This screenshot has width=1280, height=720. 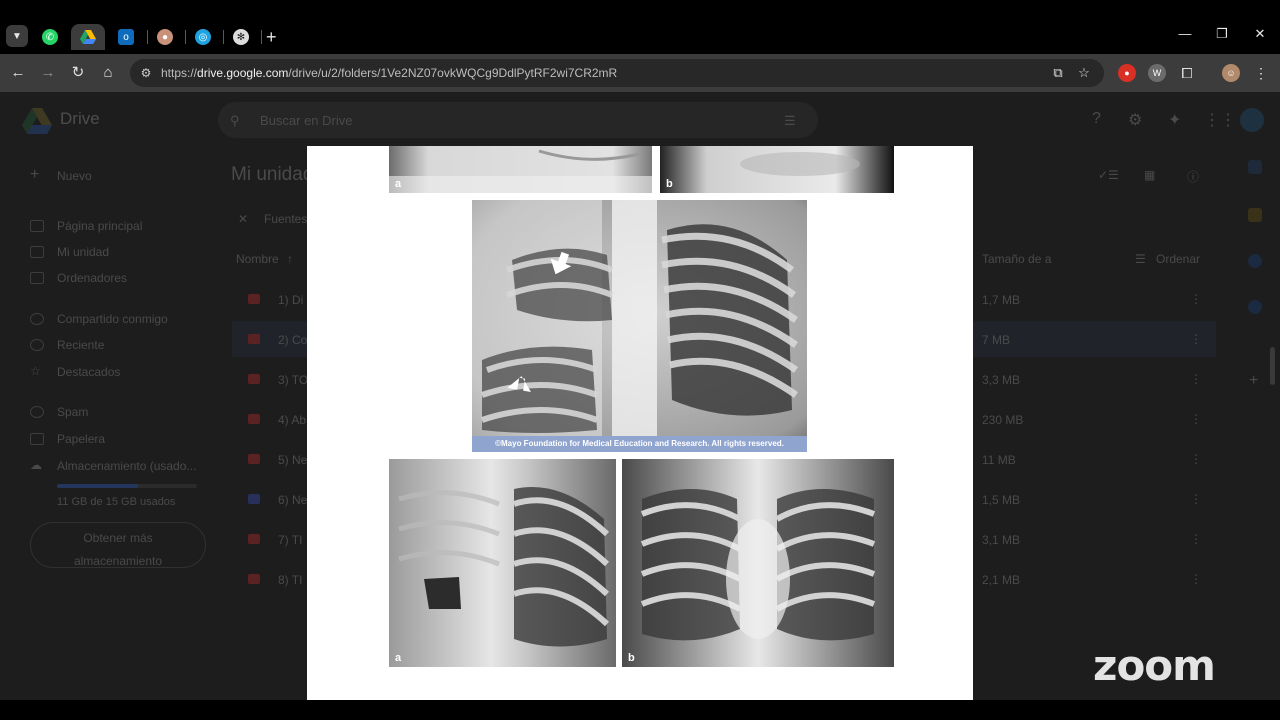 I want to click on sort-arrow-icon: ↑, so click(x=290, y=259).